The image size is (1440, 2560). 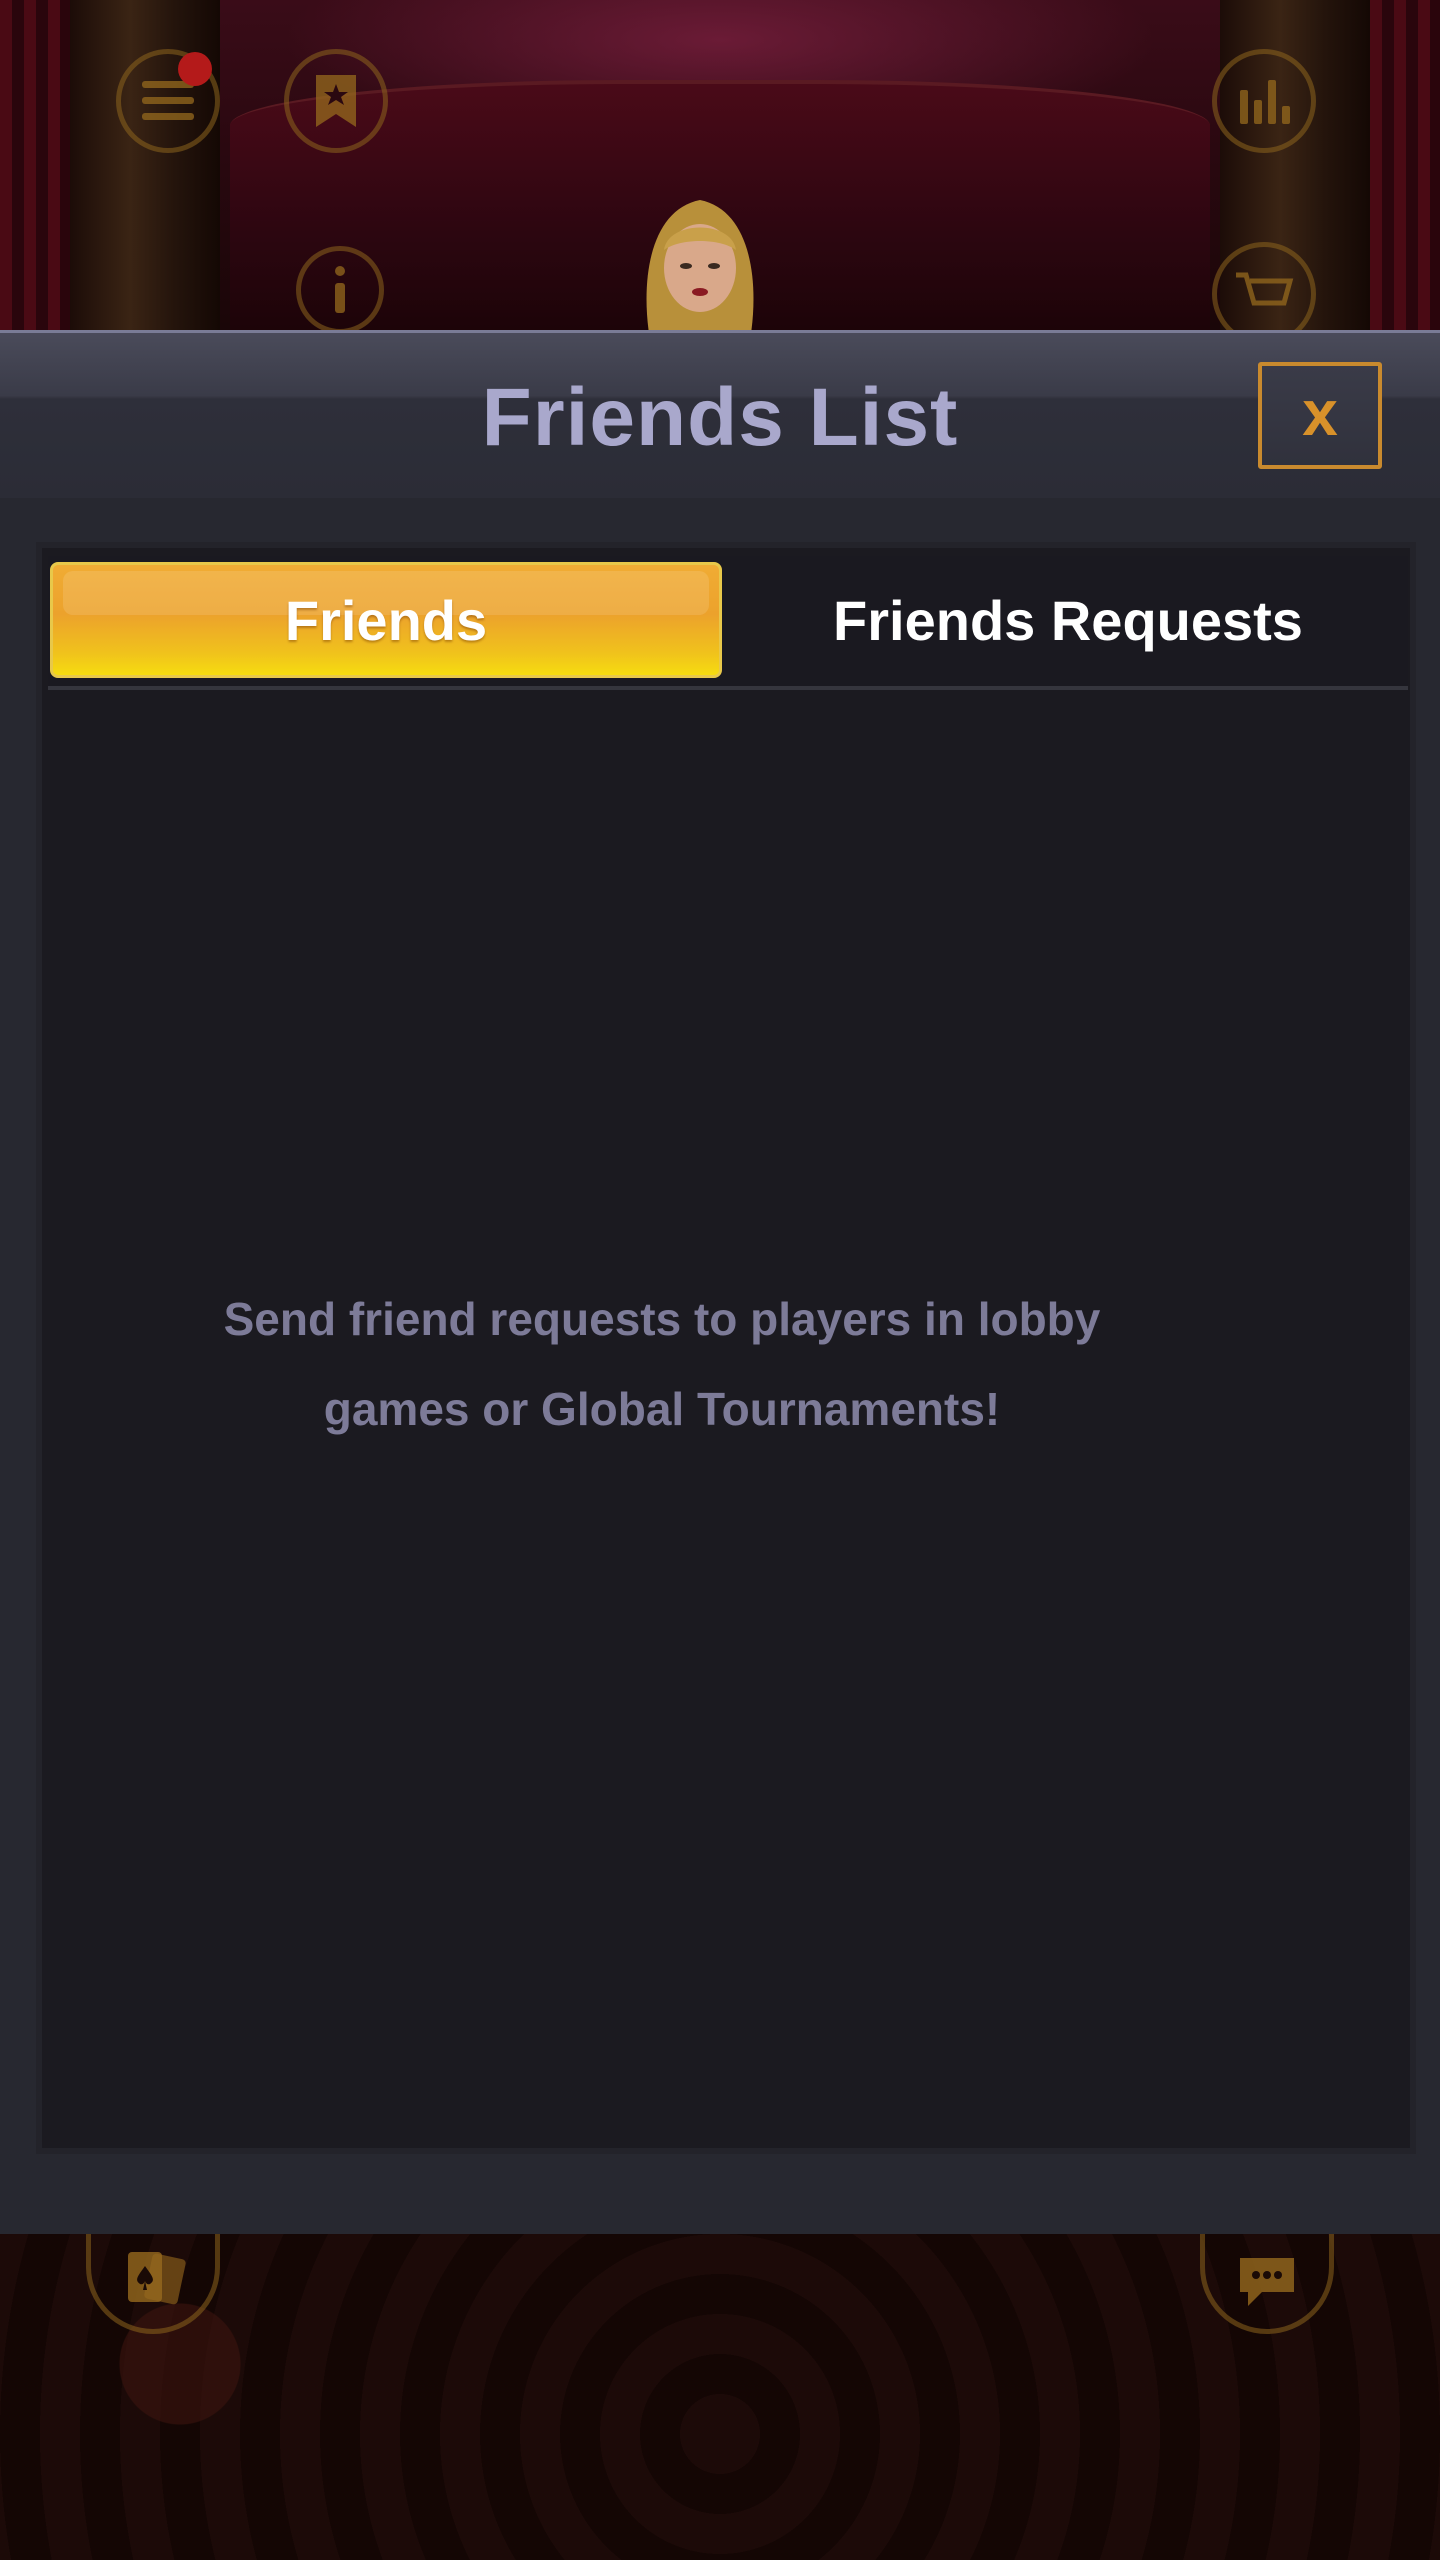 I want to click on tab-friends-label: Friends, so click(x=386, y=620).